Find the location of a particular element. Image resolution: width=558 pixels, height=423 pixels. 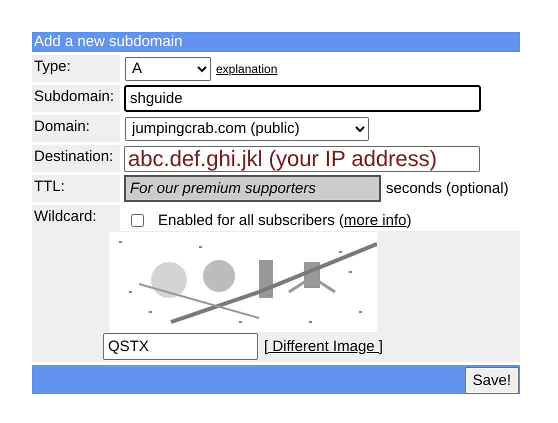

captcha-input: QSTX is located at coordinates (180, 346).